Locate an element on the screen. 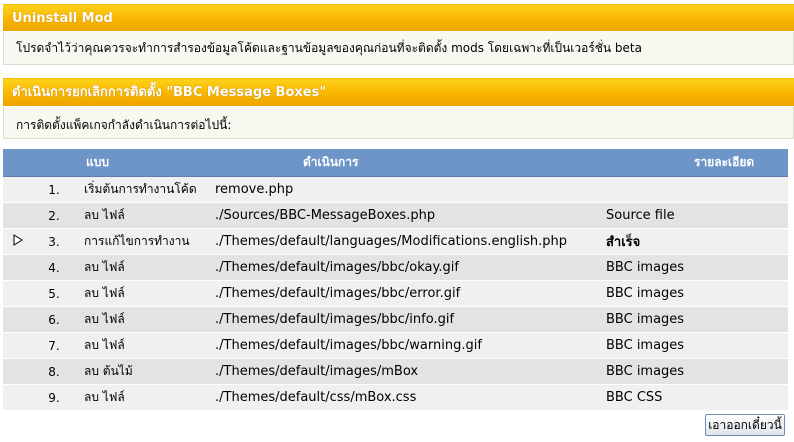 This screenshot has width=794, height=442. row-type: ลบ ต้นไม้ is located at coordinates (141, 371).